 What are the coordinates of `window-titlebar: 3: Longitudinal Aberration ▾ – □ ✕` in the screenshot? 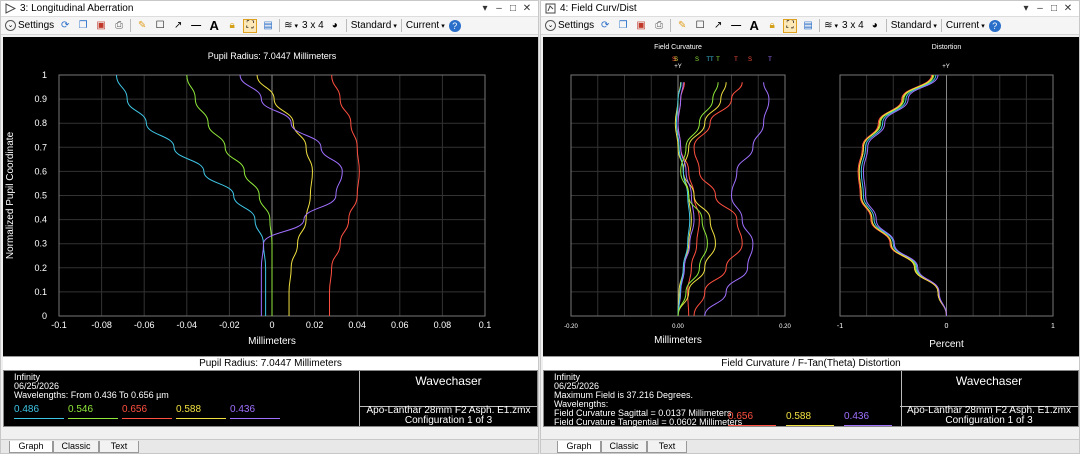 It's located at (269, 9).